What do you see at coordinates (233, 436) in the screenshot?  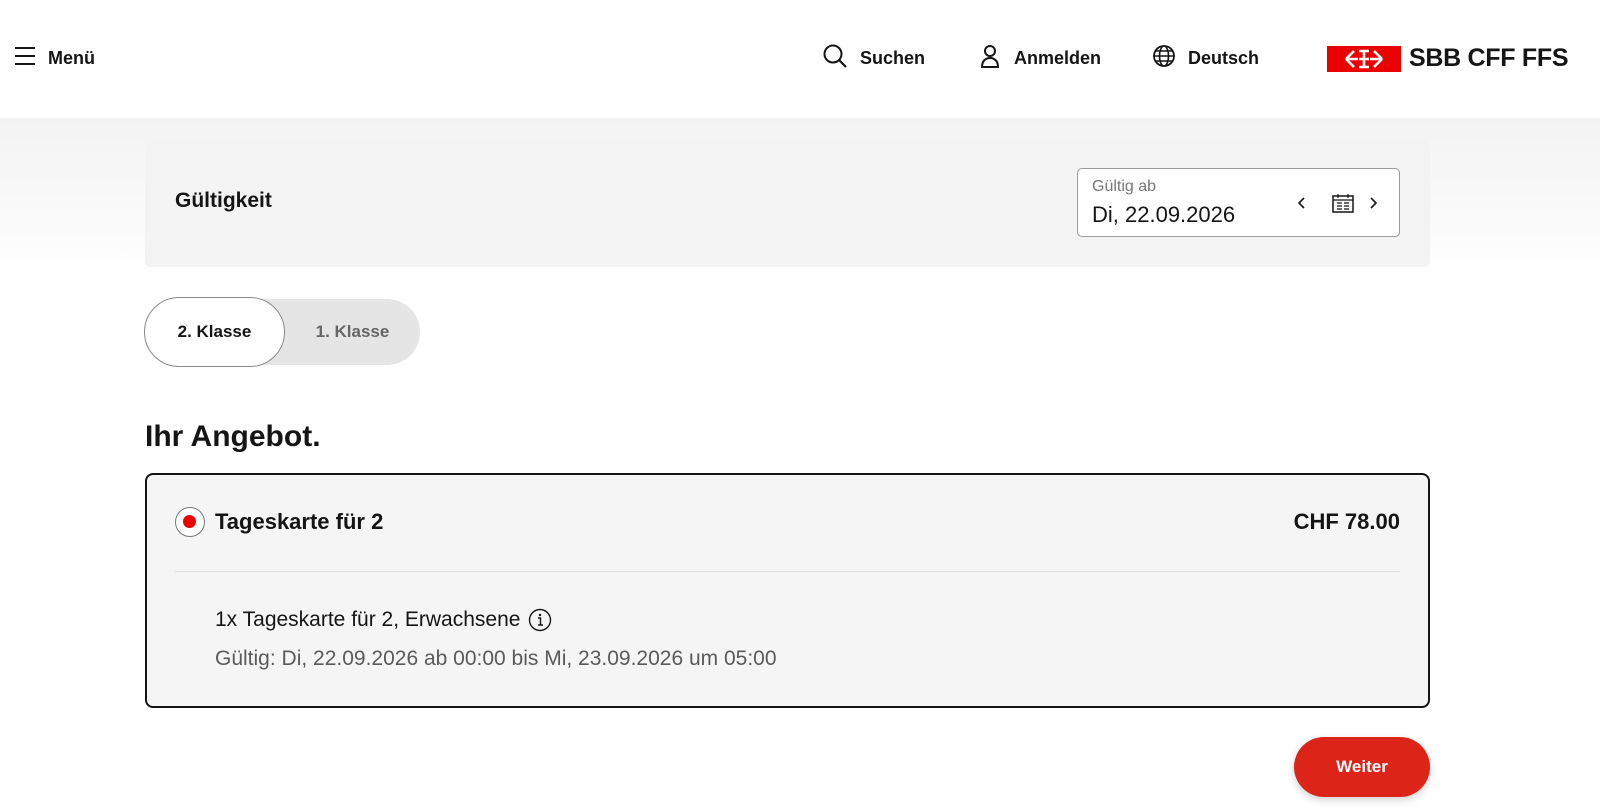 I see `offer-heading: Ihr Angebot.` at bounding box center [233, 436].